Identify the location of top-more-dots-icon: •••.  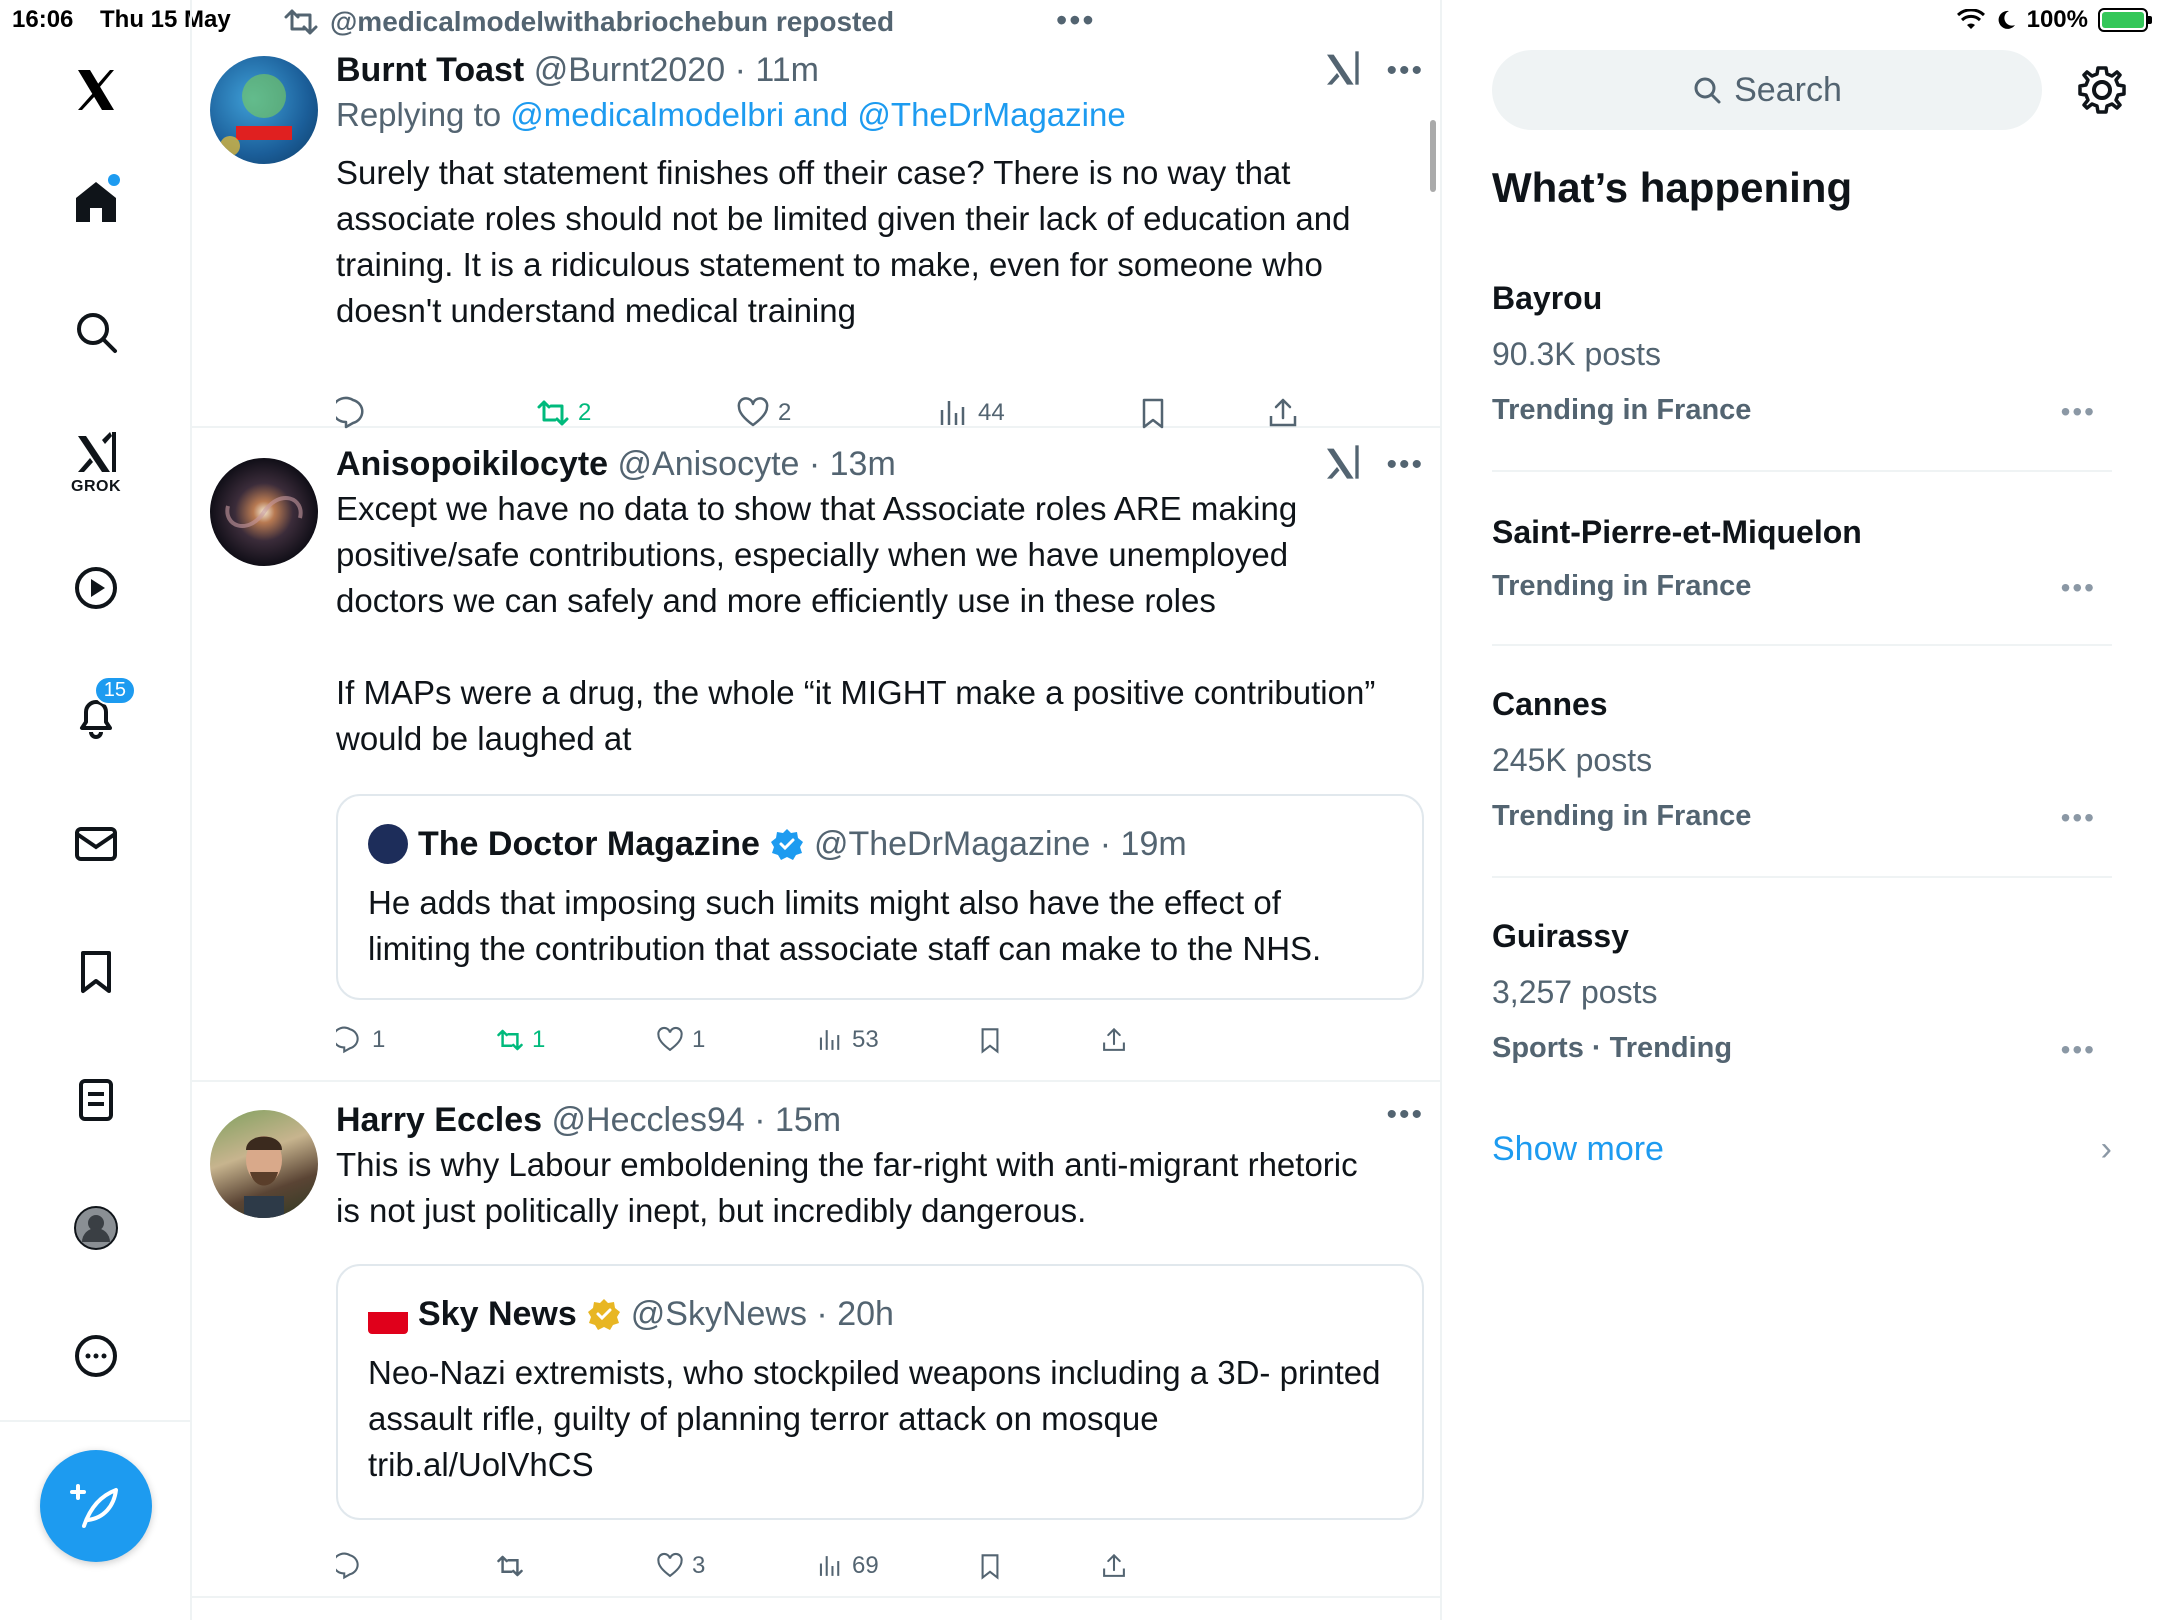
(1076, 20).